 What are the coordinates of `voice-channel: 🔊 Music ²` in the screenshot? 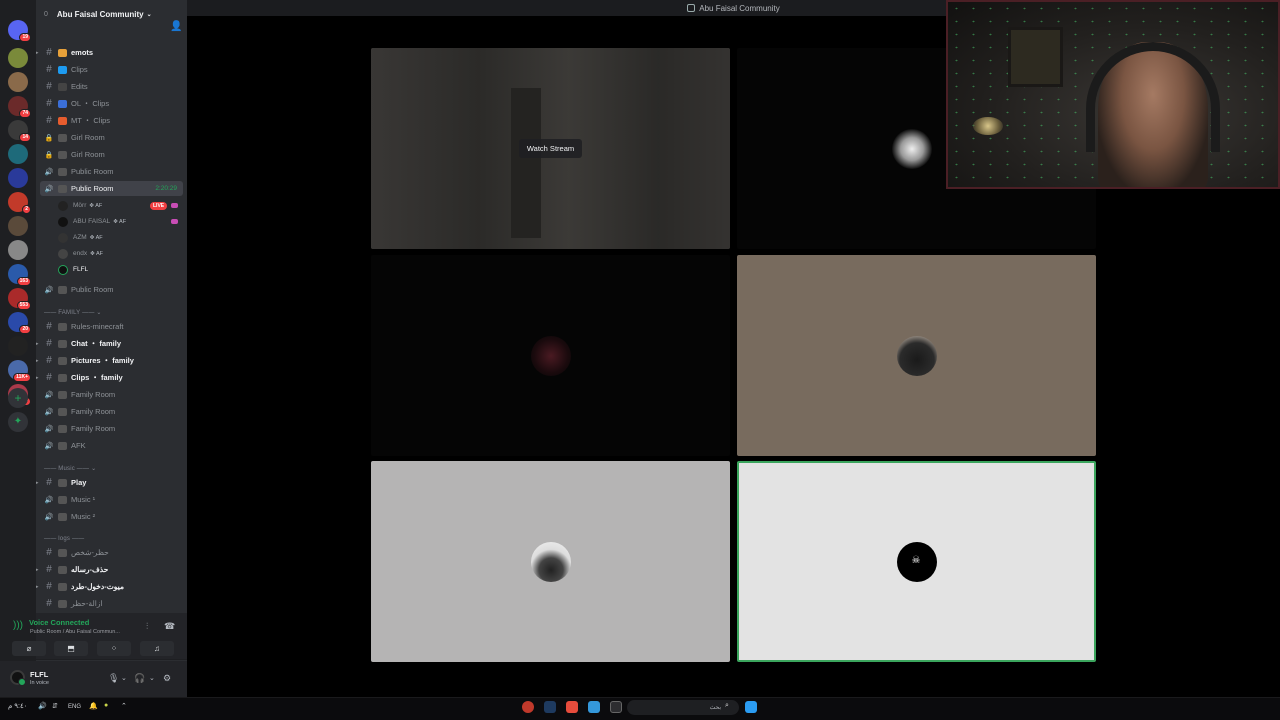 It's located at (111, 516).